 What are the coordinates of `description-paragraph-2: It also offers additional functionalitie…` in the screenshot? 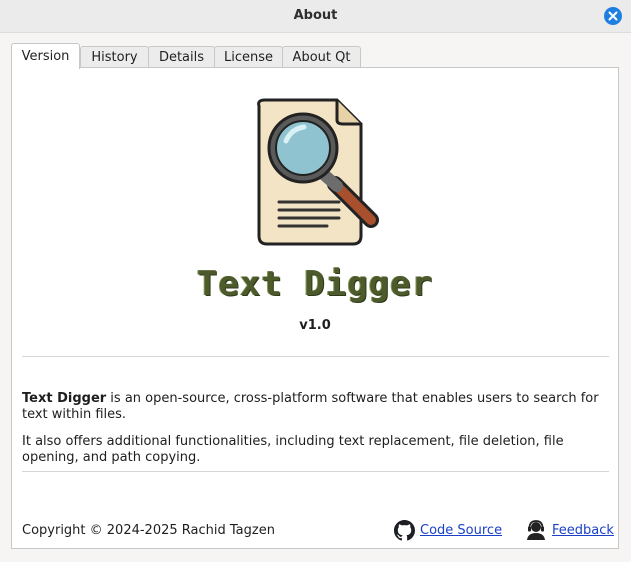 It's located at (293, 449).